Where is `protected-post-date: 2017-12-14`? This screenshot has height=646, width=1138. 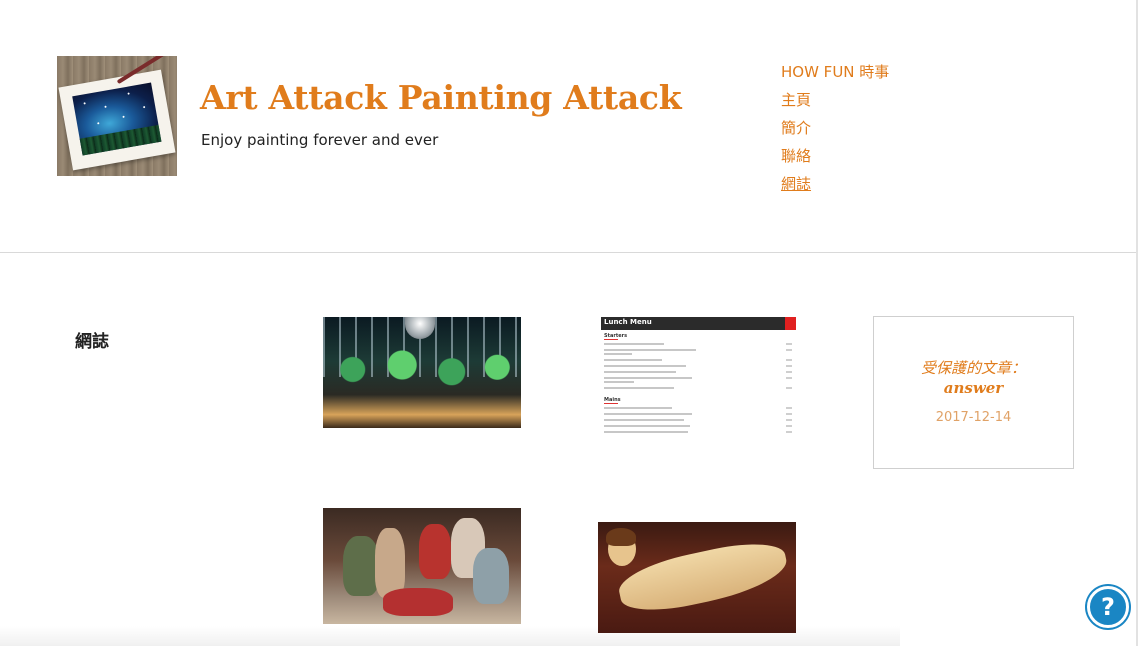 protected-post-date: 2017-12-14 is located at coordinates (973, 417).